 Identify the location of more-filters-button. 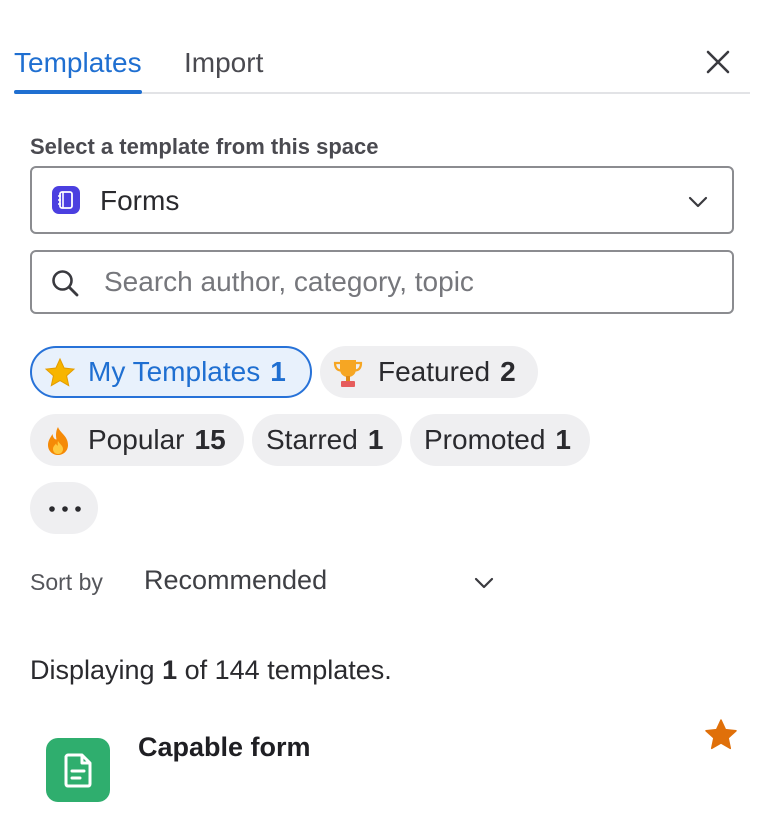
(64, 508).